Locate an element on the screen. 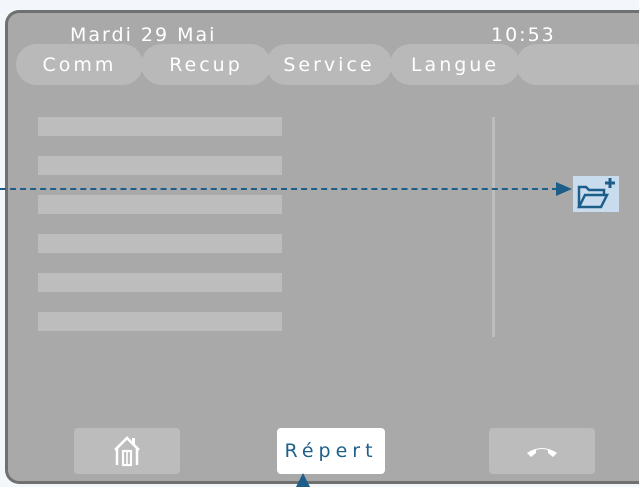 This screenshot has width=639, height=487. pointer-arrow-icon is located at coordinates (303, 480).